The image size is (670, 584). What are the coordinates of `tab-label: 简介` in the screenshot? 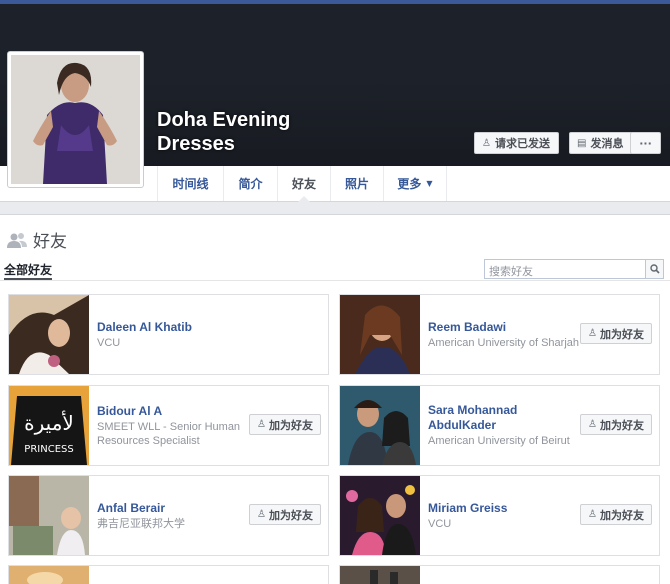 It's located at (250, 184).